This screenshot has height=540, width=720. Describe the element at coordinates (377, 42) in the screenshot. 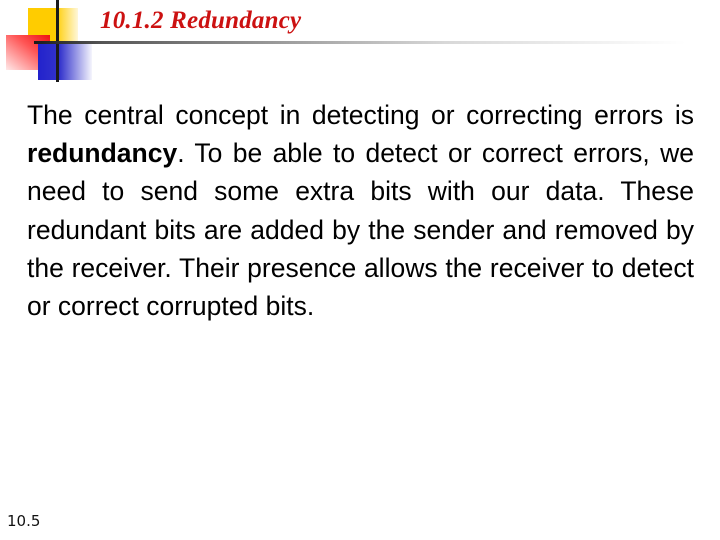

I see `title-underline-rule` at that location.